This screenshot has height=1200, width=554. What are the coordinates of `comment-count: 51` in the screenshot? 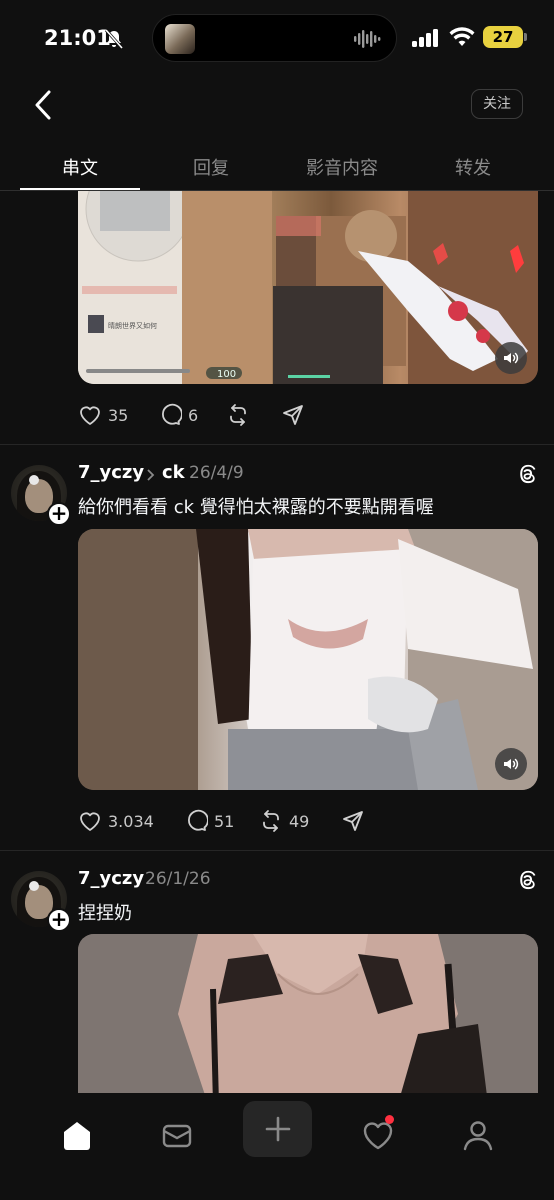 It's located at (224, 821).